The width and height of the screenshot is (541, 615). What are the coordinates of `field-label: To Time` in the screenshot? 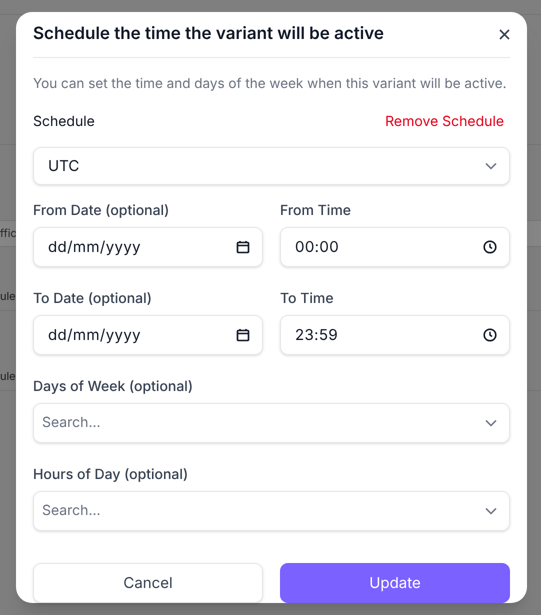 It's located at (307, 299).